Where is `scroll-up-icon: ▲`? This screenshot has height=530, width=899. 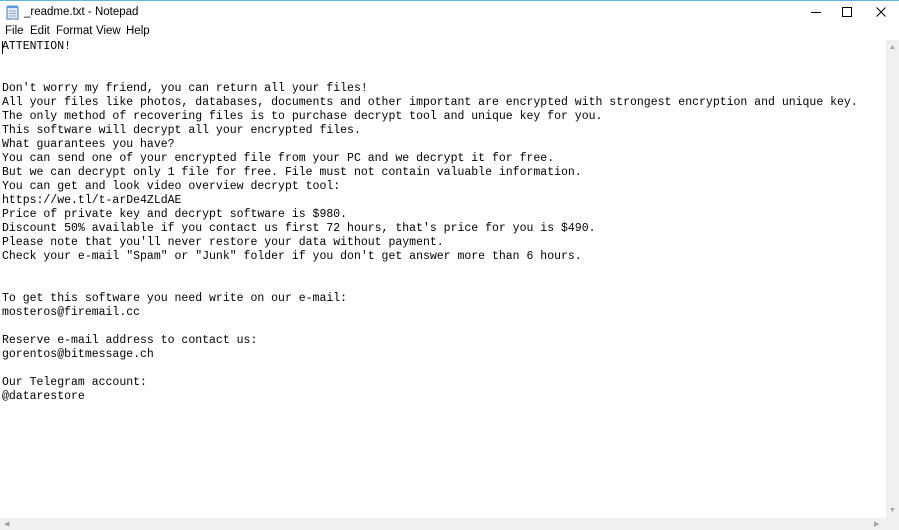 scroll-up-icon: ▲ is located at coordinates (892, 47).